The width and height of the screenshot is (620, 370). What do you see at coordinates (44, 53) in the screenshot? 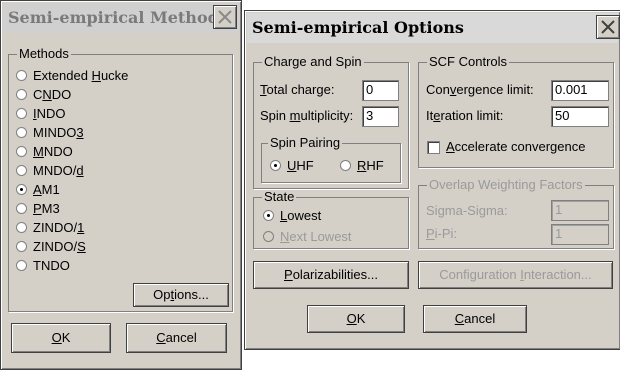
I see `methods-group-label: Methods` at bounding box center [44, 53].